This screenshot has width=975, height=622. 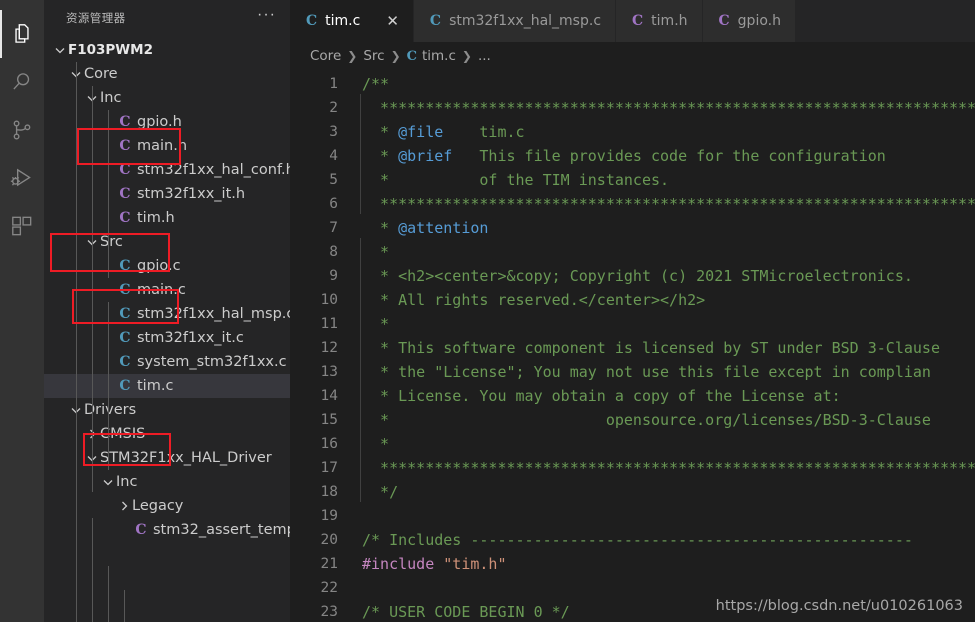 I want to click on code-line: 21 #include "tim.h", so click(x=632, y=564).